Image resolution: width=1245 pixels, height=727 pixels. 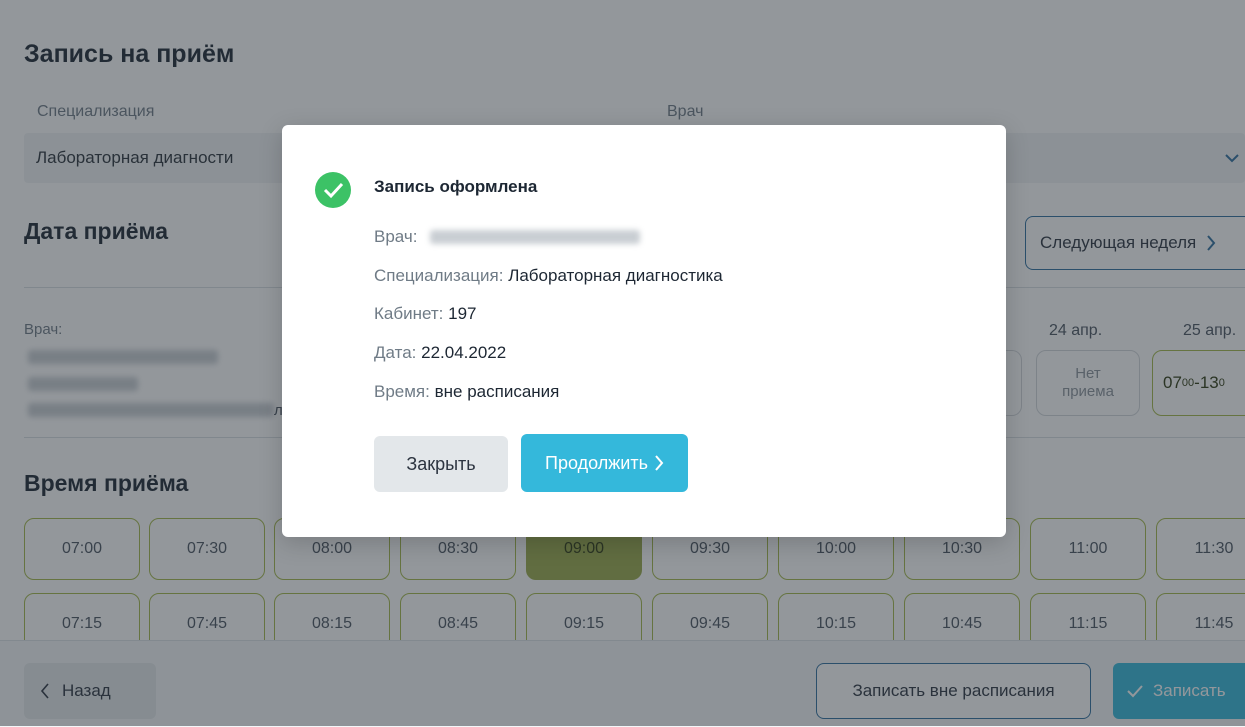 I want to click on dialog-date-row: Дата: 22.04.2022, so click(x=440, y=353).